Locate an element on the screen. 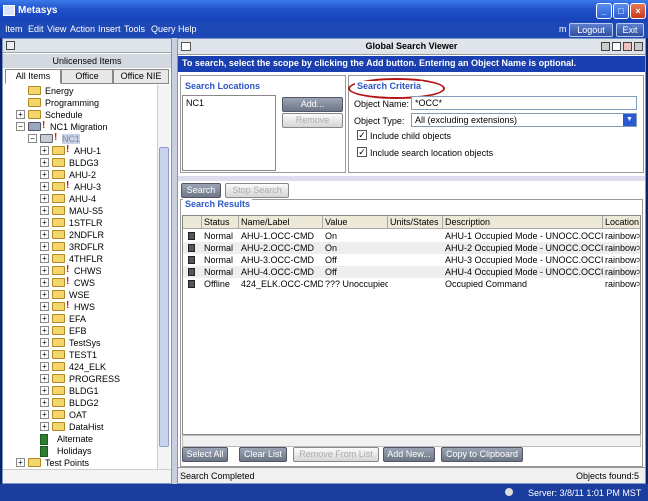  tab-all-items: All Items is located at coordinates (33, 76).